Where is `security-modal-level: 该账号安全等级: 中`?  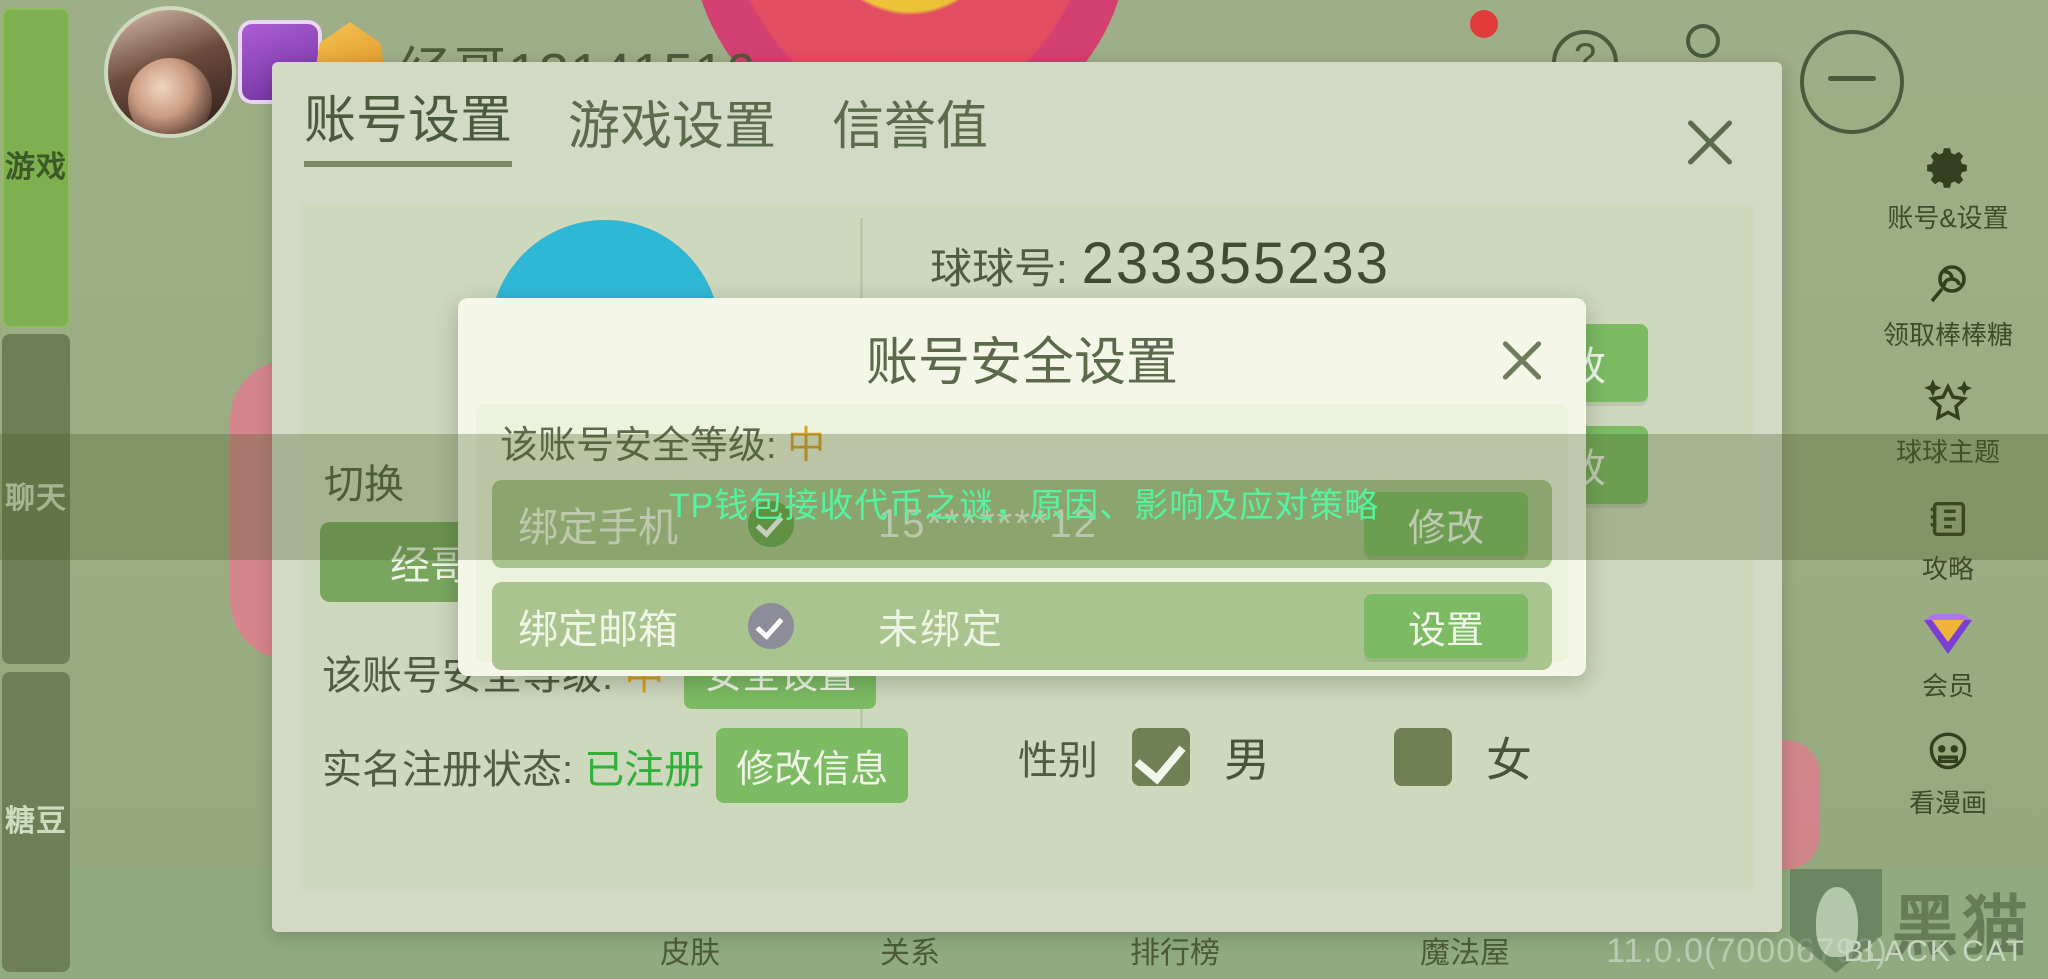
security-modal-level: 该账号安全等级: 中 is located at coordinates (662, 441).